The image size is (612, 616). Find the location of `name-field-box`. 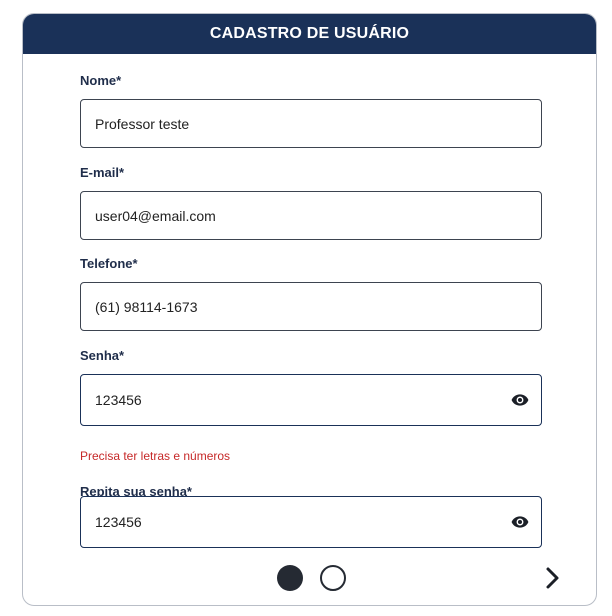

name-field-box is located at coordinates (311, 123).